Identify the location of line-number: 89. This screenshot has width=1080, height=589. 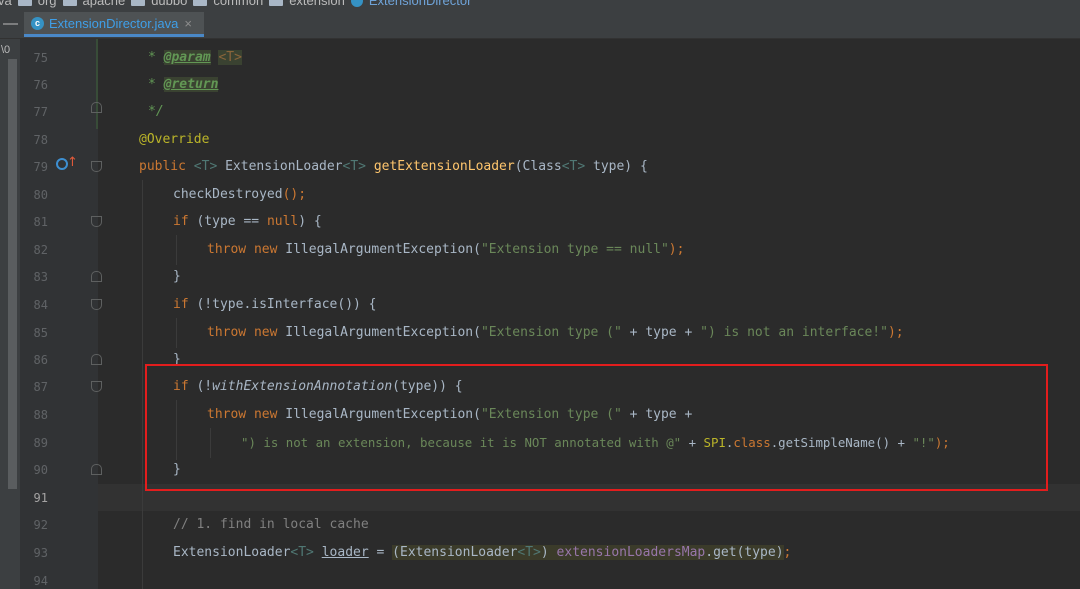
(40, 443).